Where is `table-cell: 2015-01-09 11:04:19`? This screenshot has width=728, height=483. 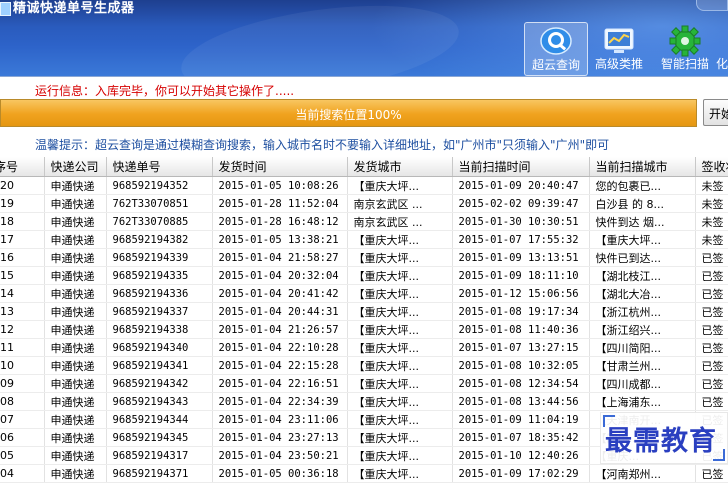 table-cell: 2015-01-09 11:04:19 is located at coordinates (521, 419).